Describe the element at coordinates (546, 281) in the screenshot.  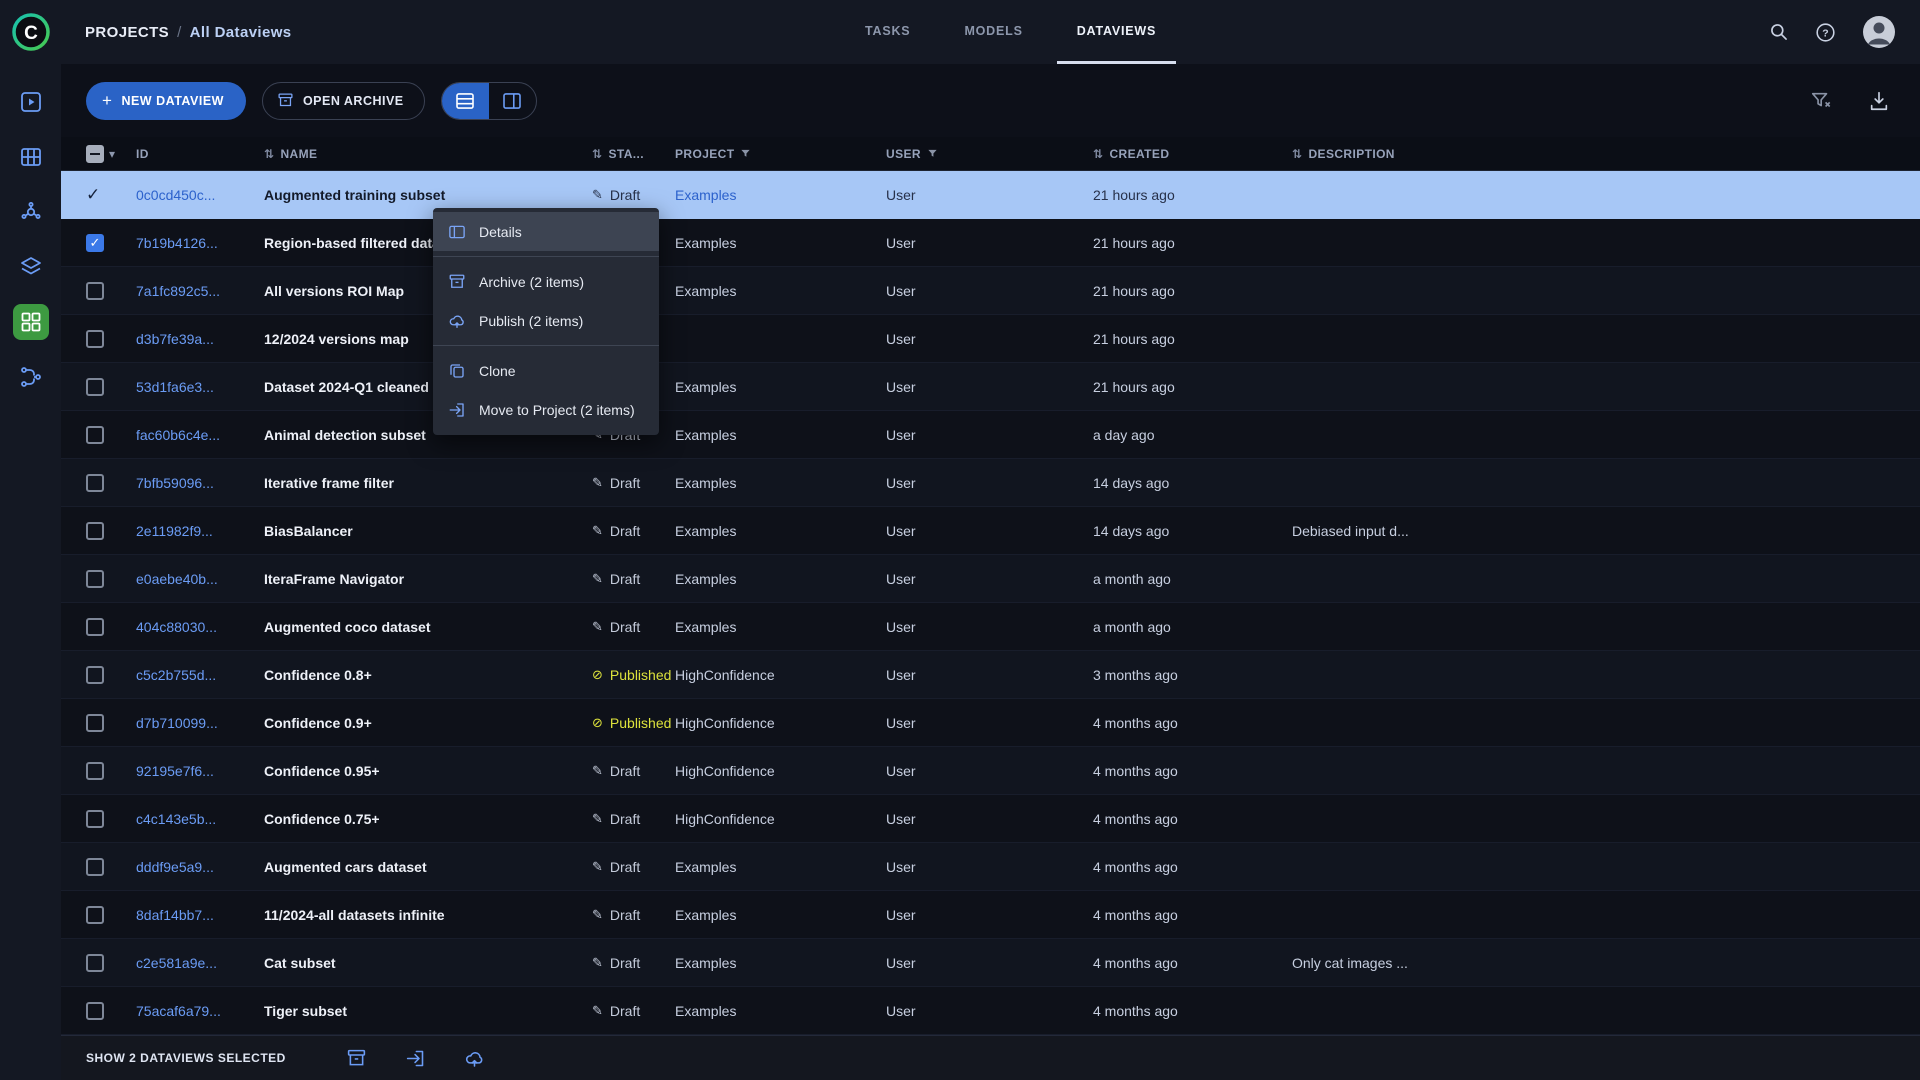
I see `menu-item-archive: Archive (2 items)` at that location.